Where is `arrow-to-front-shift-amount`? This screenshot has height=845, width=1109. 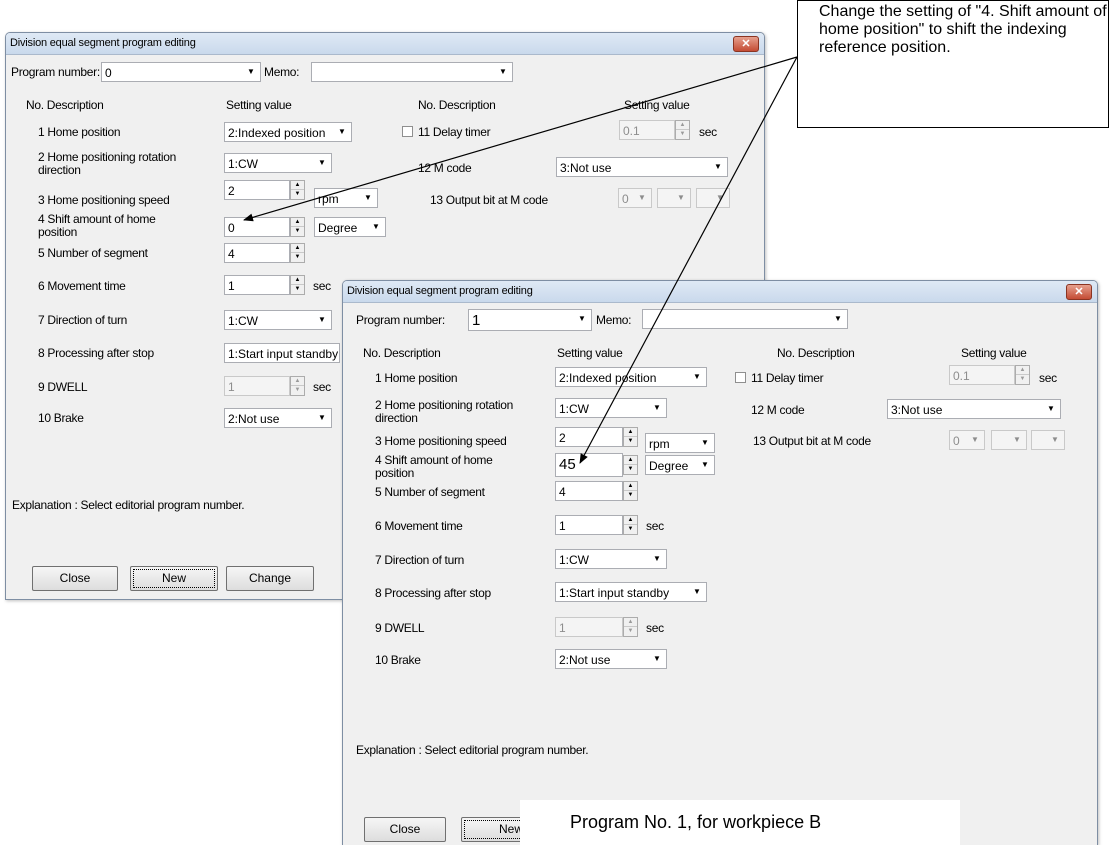 arrow-to-front-shift-amount is located at coordinates (688, 260).